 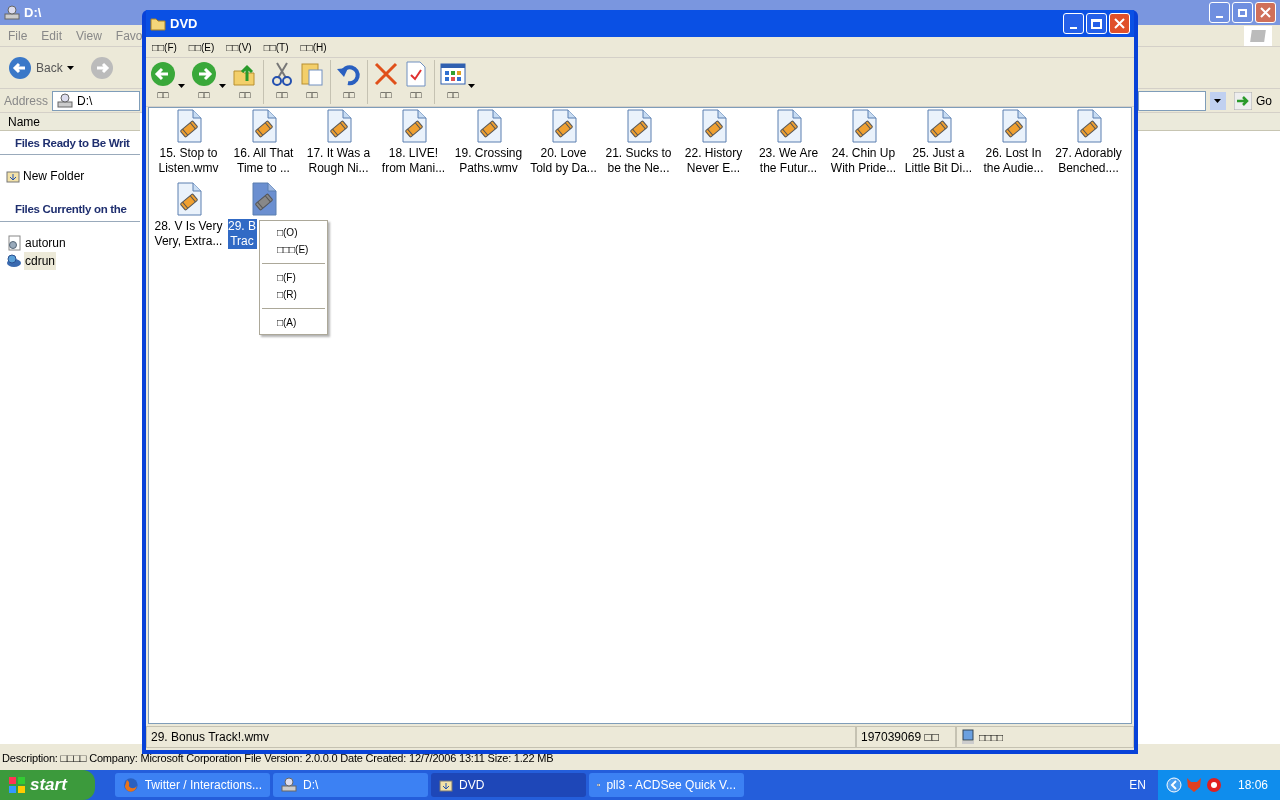 What do you see at coordinates (1173, 785) in the screenshot?
I see `chevron-icon` at bounding box center [1173, 785].